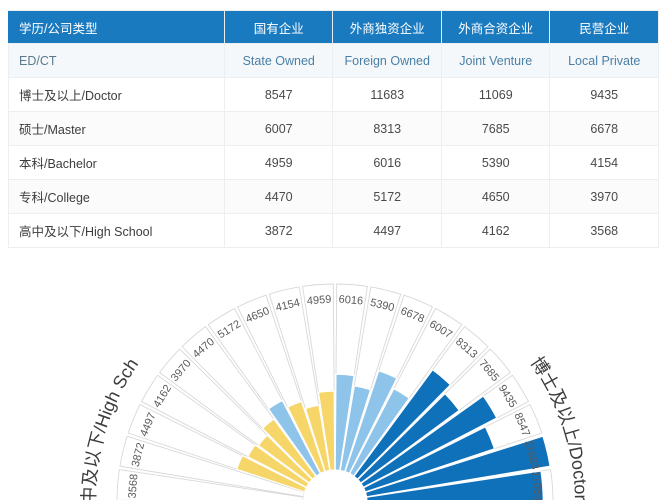 The height and width of the screenshot is (500, 667). I want to click on row-label-high-school: 高中及以下/High School, so click(116, 230).